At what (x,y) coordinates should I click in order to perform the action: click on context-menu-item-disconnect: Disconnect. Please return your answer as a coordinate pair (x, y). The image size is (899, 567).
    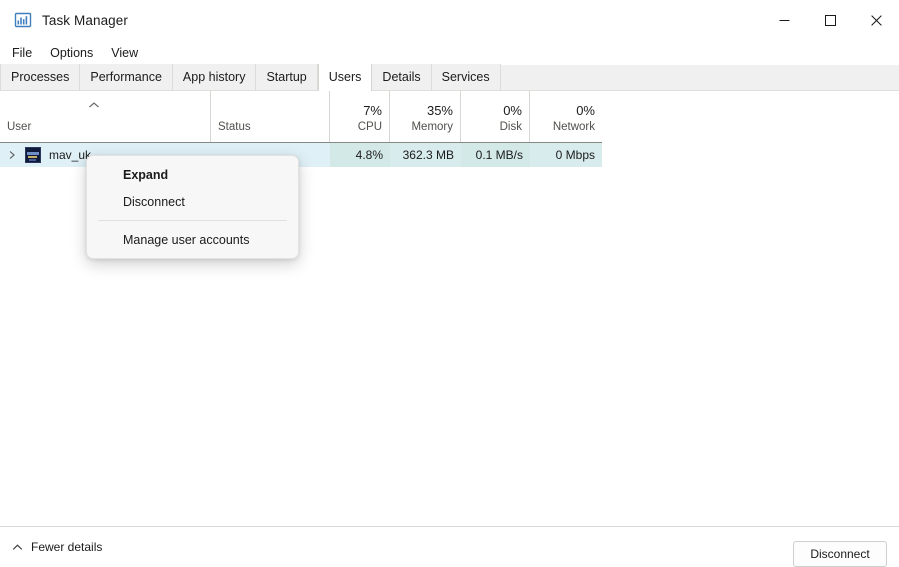
    Looking at the image, I should click on (192, 201).